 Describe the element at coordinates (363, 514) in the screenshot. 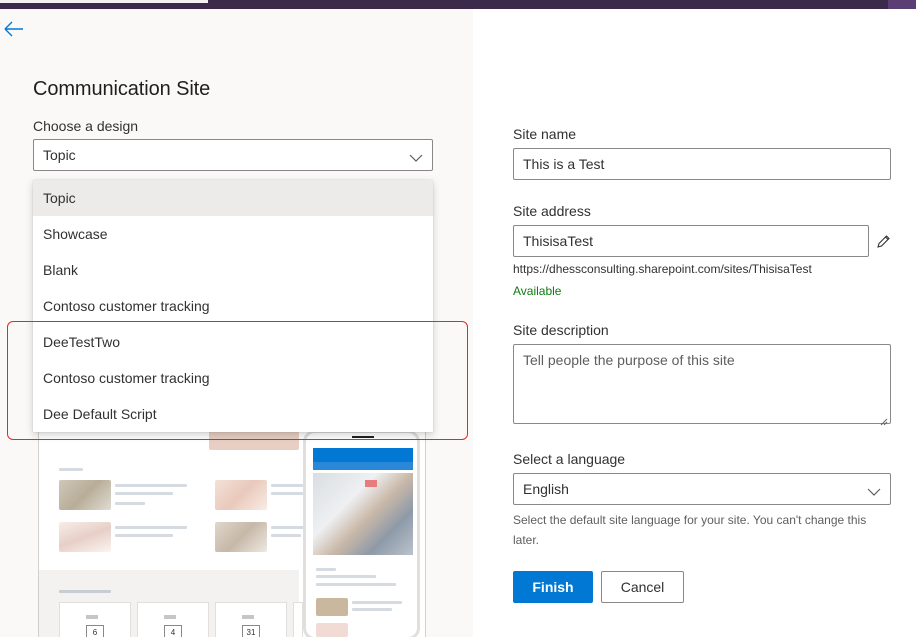

I see `phone-hero-image` at that location.